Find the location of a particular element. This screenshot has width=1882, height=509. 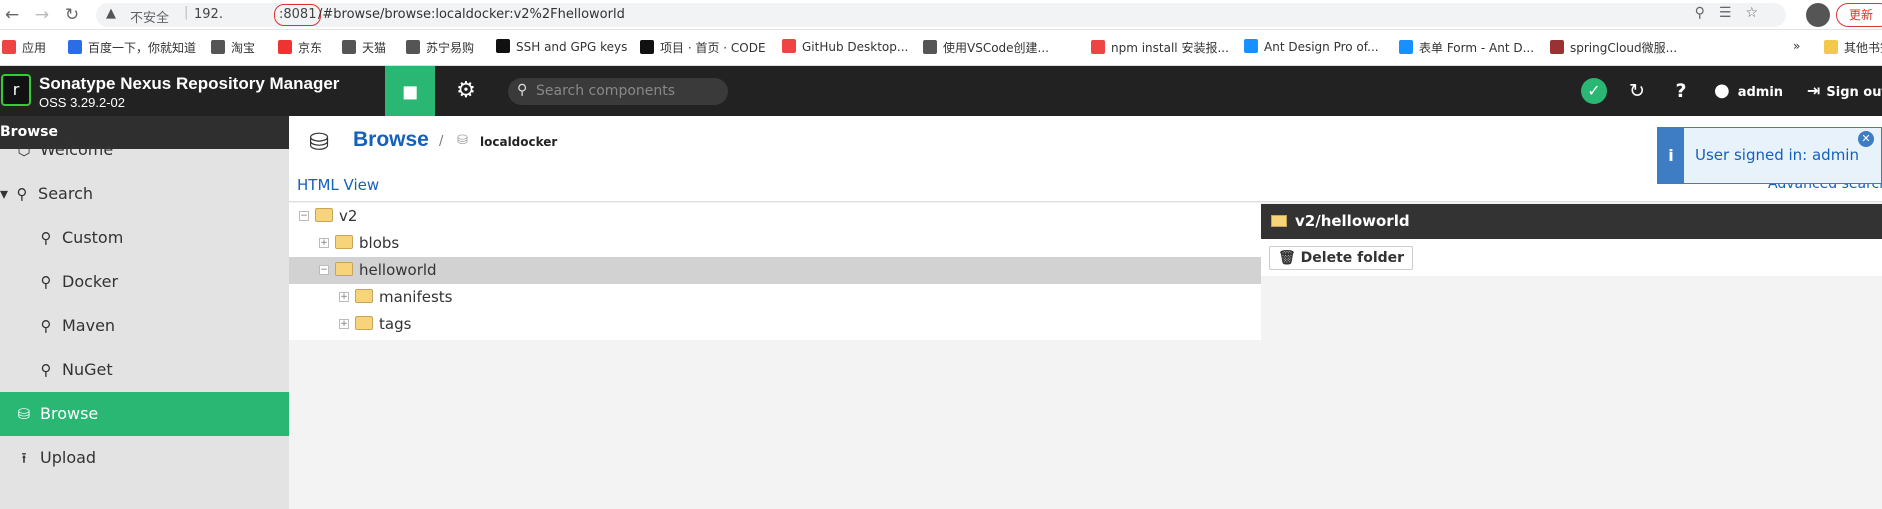

sidebar-item-nuget: ⚲ NuGet is located at coordinates (144, 370).